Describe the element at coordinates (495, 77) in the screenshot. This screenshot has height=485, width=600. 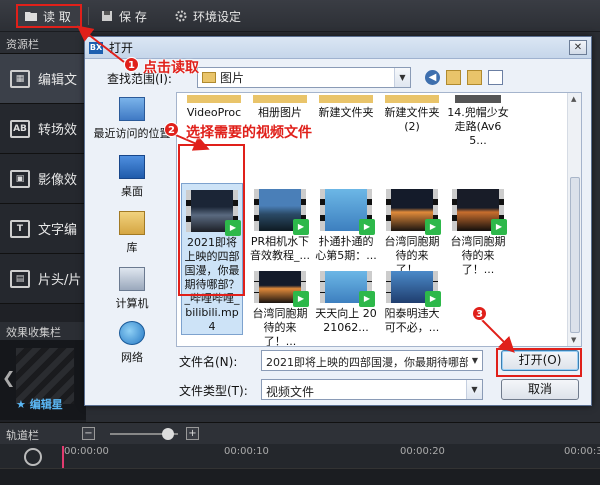
I see `view-menu-icon` at that location.